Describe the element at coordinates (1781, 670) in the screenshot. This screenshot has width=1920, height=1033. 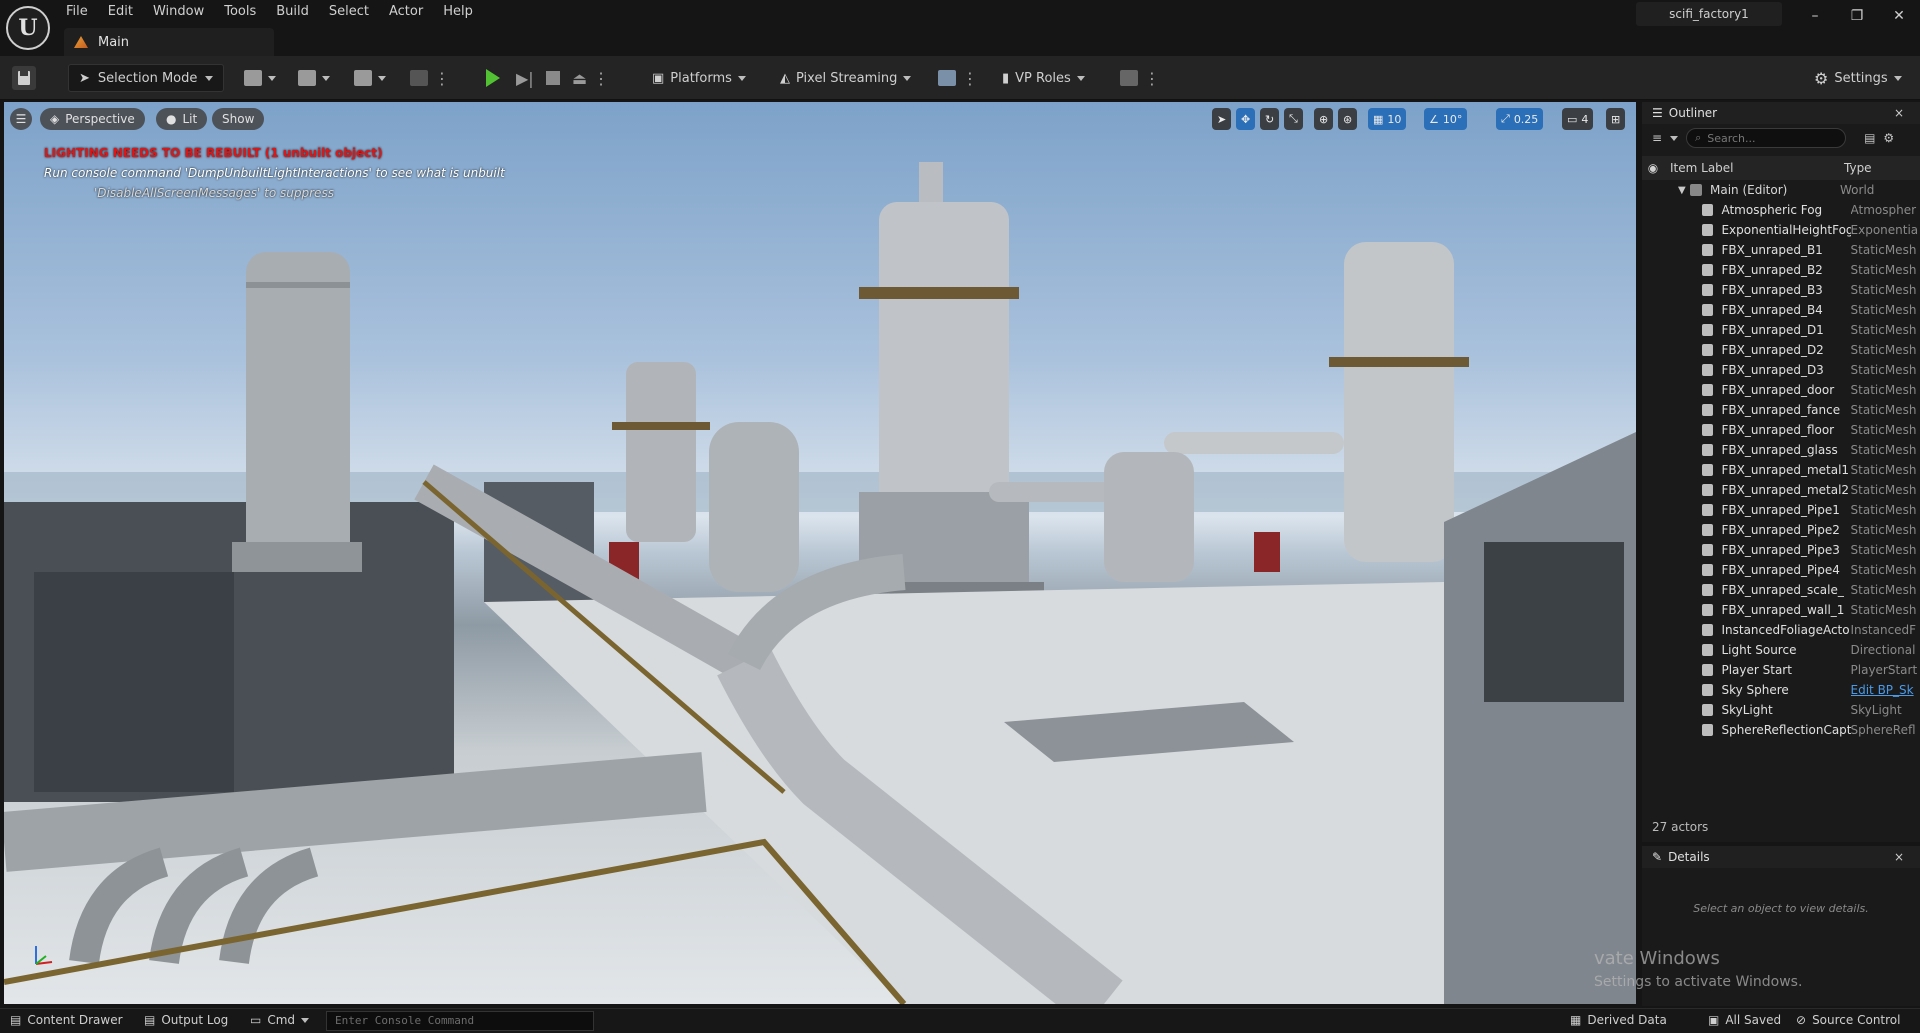
I see `tree-row: Player Start PlayerStart` at that location.